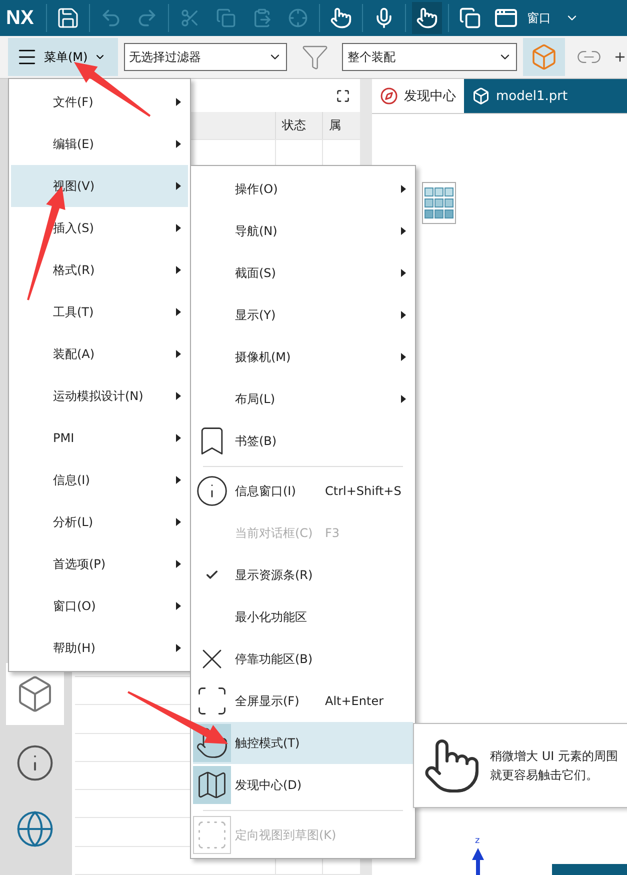 The width and height of the screenshot is (627, 875). Describe the element at coordinates (212, 575) in the screenshot. I see `check-icon` at that location.